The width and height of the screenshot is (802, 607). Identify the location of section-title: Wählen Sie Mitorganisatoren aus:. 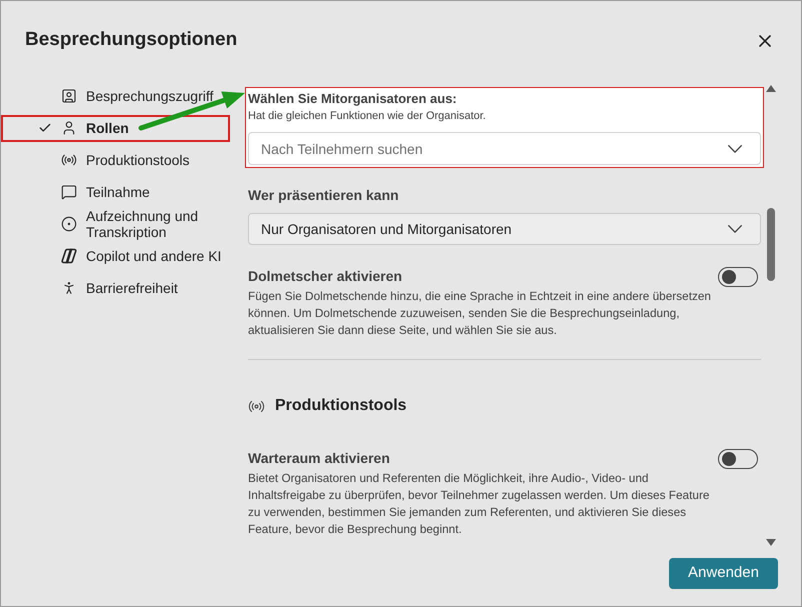
(353, 99).